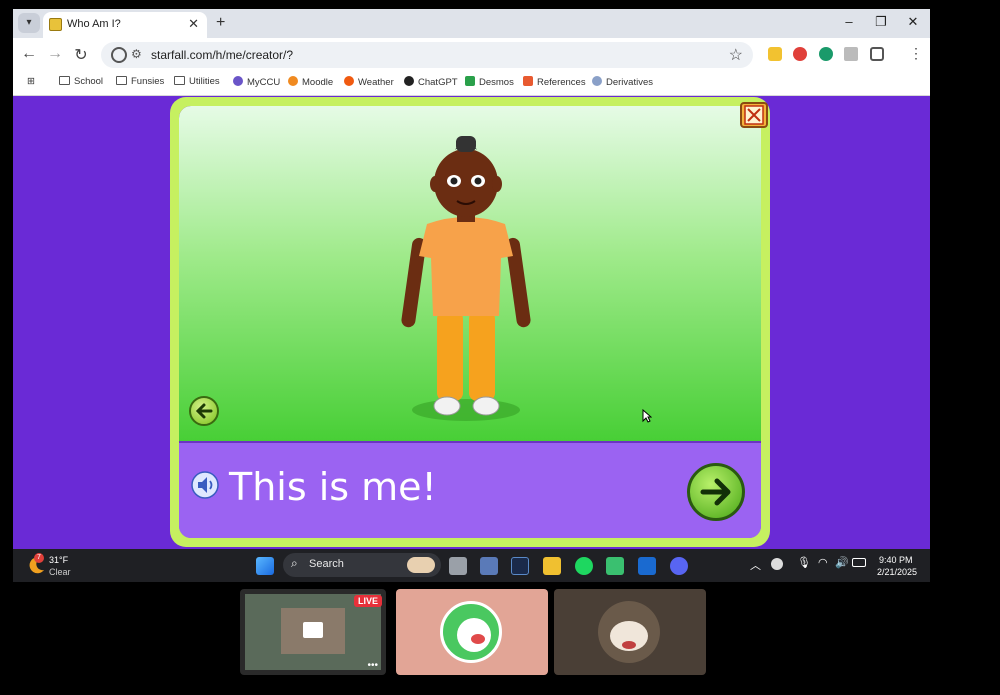 Image resolution: width=1000 pixels, height=695 pixels. I want to click on window-close-button: ✕, so click(913, 22).